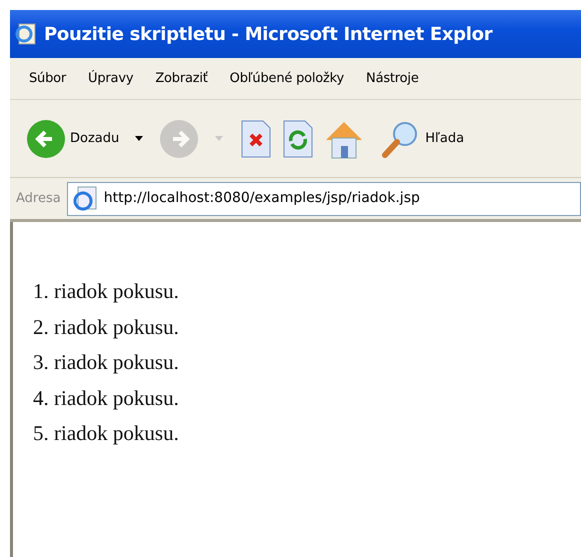 Image resolution: width=581 pixels, height=557 pixels. I want to click on browser-icon, so click(26, 34).